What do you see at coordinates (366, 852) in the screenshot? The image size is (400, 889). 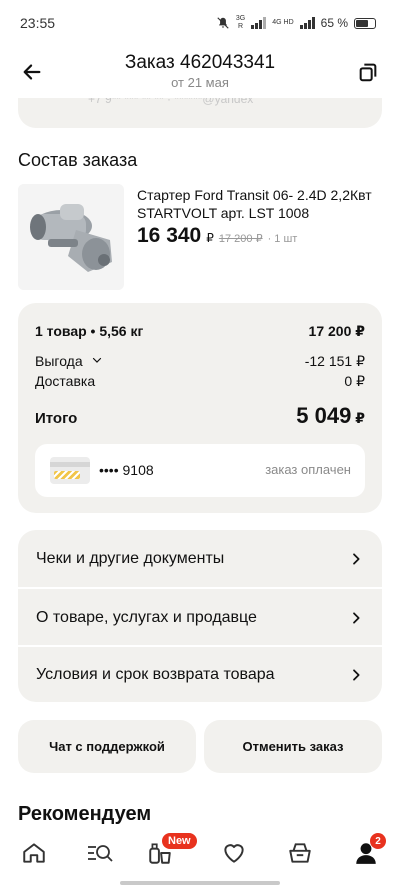 I see `tab-profile: 2` at bounding box center [366, 852].